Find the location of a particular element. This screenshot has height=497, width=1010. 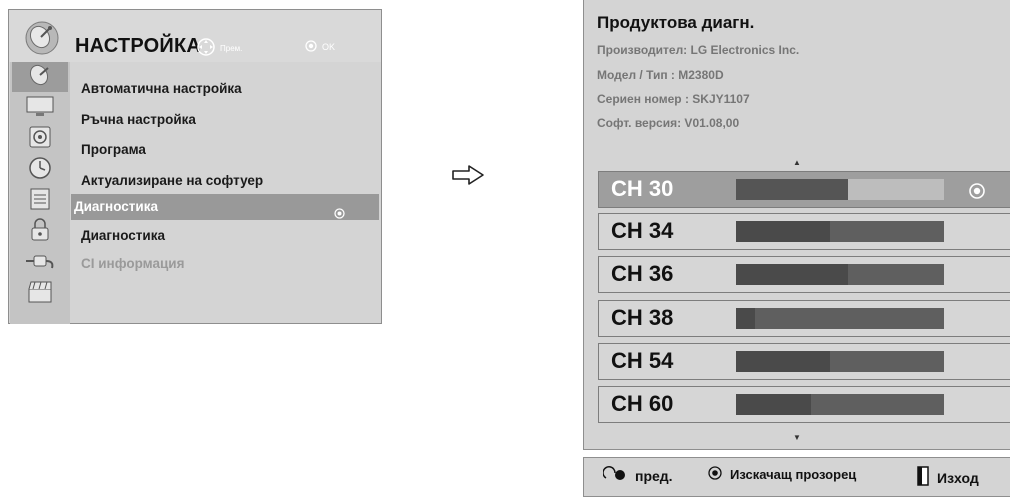

ok-hint: OK is located at coordinates (320, 47).